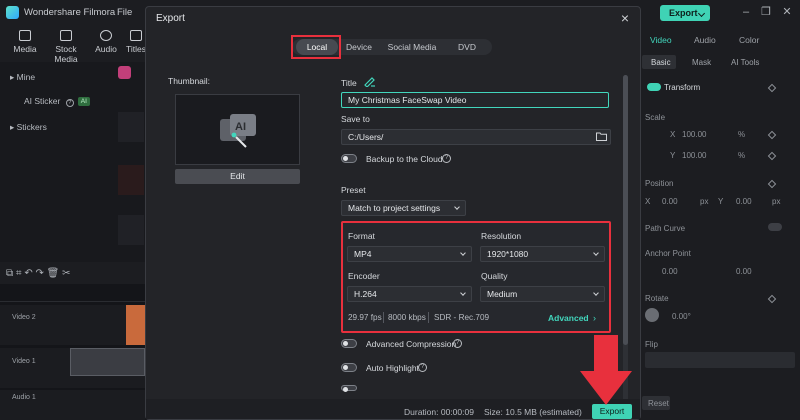 This screenshot has width=800, height=420. What do you see at coordinates (766, 12) in the screenshot?
I see `maximize-icon: ❐` at bounding box center [766, 12].